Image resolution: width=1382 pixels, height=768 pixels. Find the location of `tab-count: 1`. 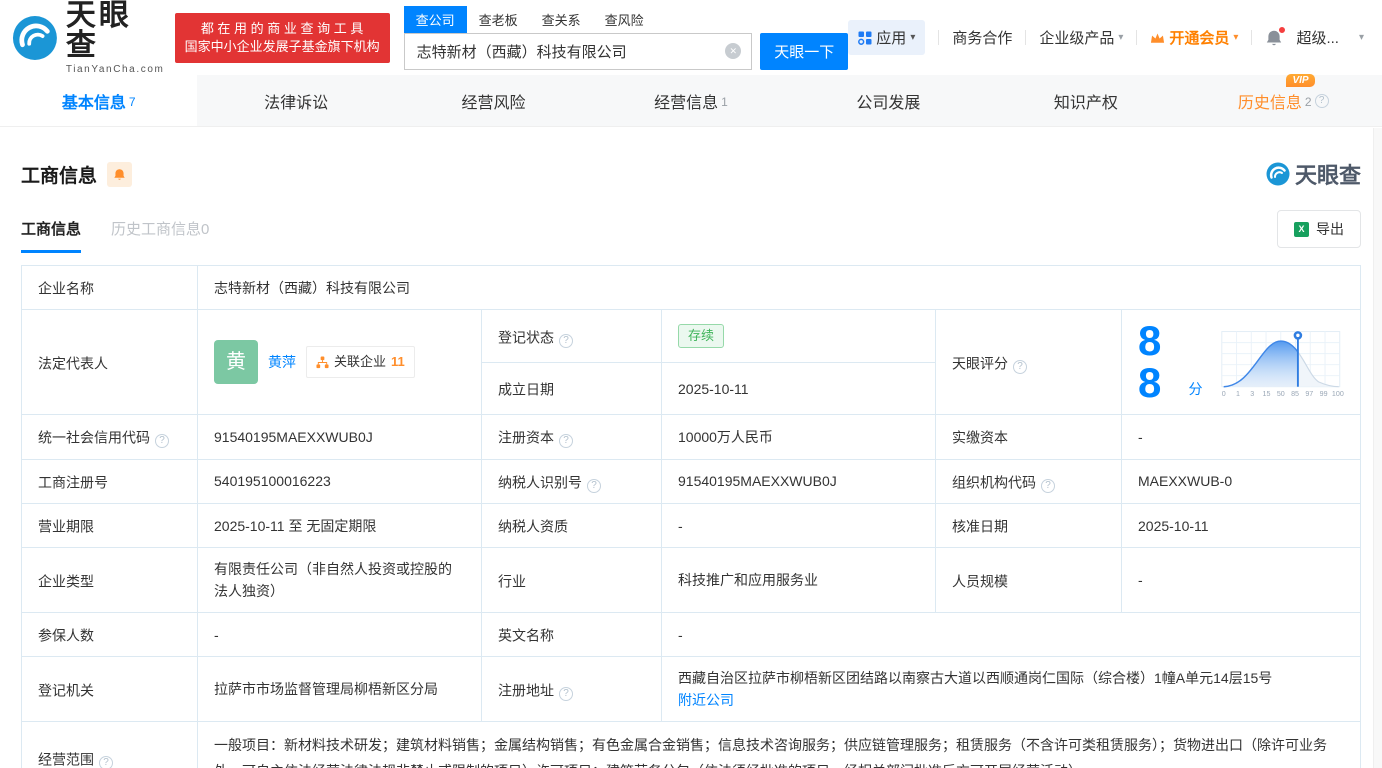

tab-count: 1 is located at coordinates (724, 101).